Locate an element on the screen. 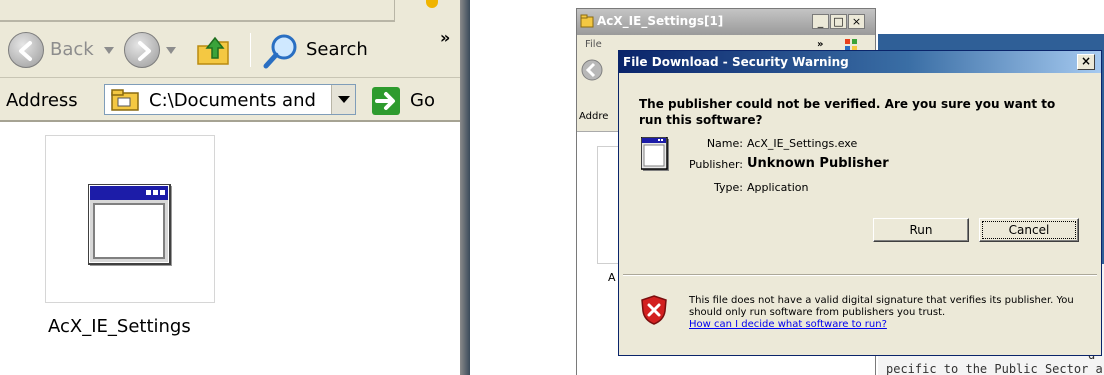 The width and height of the screenshot is (1104, 375). address-path-text: C:\Documents and Settings is located at coordinates (234, 100).